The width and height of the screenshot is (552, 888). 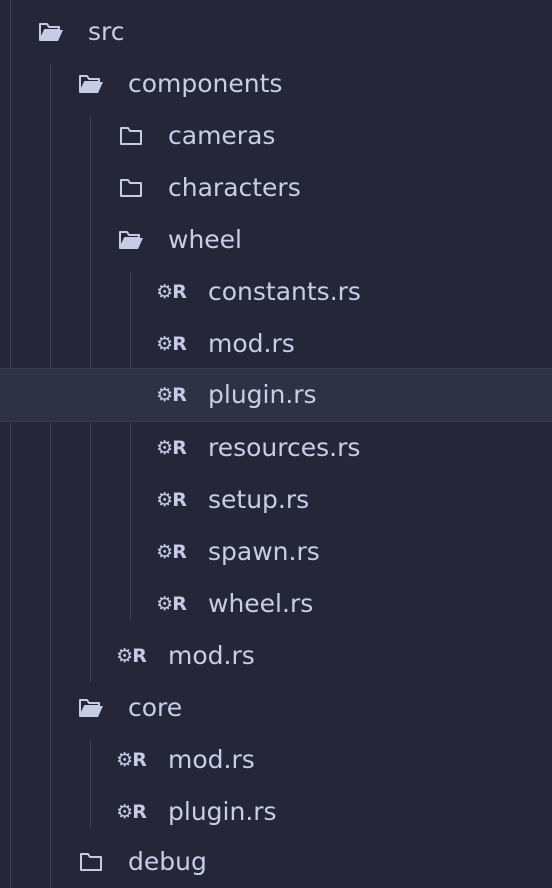 I want to click on tree-item-label: characters, so click(x=234, y=187).